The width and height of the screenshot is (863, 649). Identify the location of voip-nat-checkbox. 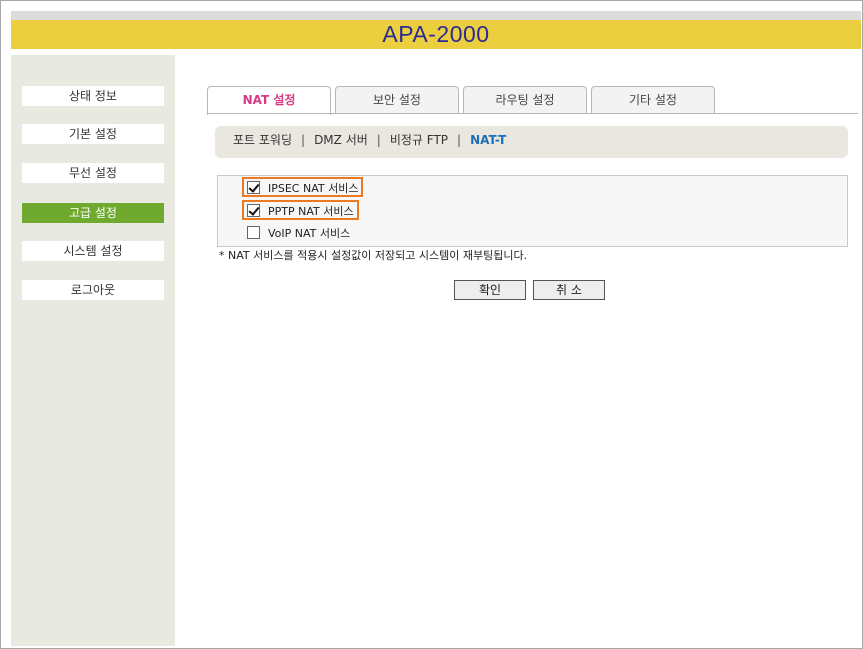
(253, 232).